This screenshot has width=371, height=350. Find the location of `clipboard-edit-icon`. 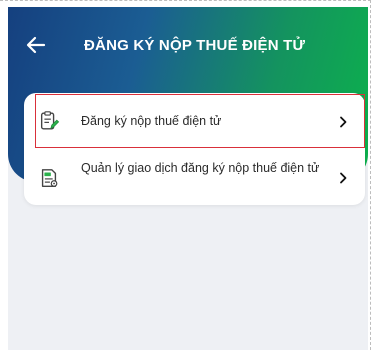

clipboard-edit-icon is located at coordinates (50, 120).